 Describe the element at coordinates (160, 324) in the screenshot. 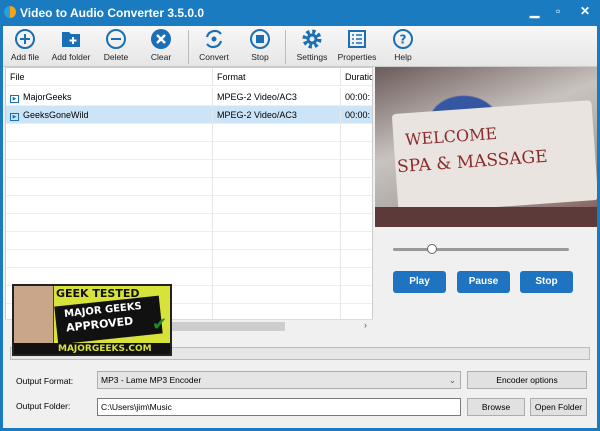

I see `checkmark-icon: ✔` at that location.